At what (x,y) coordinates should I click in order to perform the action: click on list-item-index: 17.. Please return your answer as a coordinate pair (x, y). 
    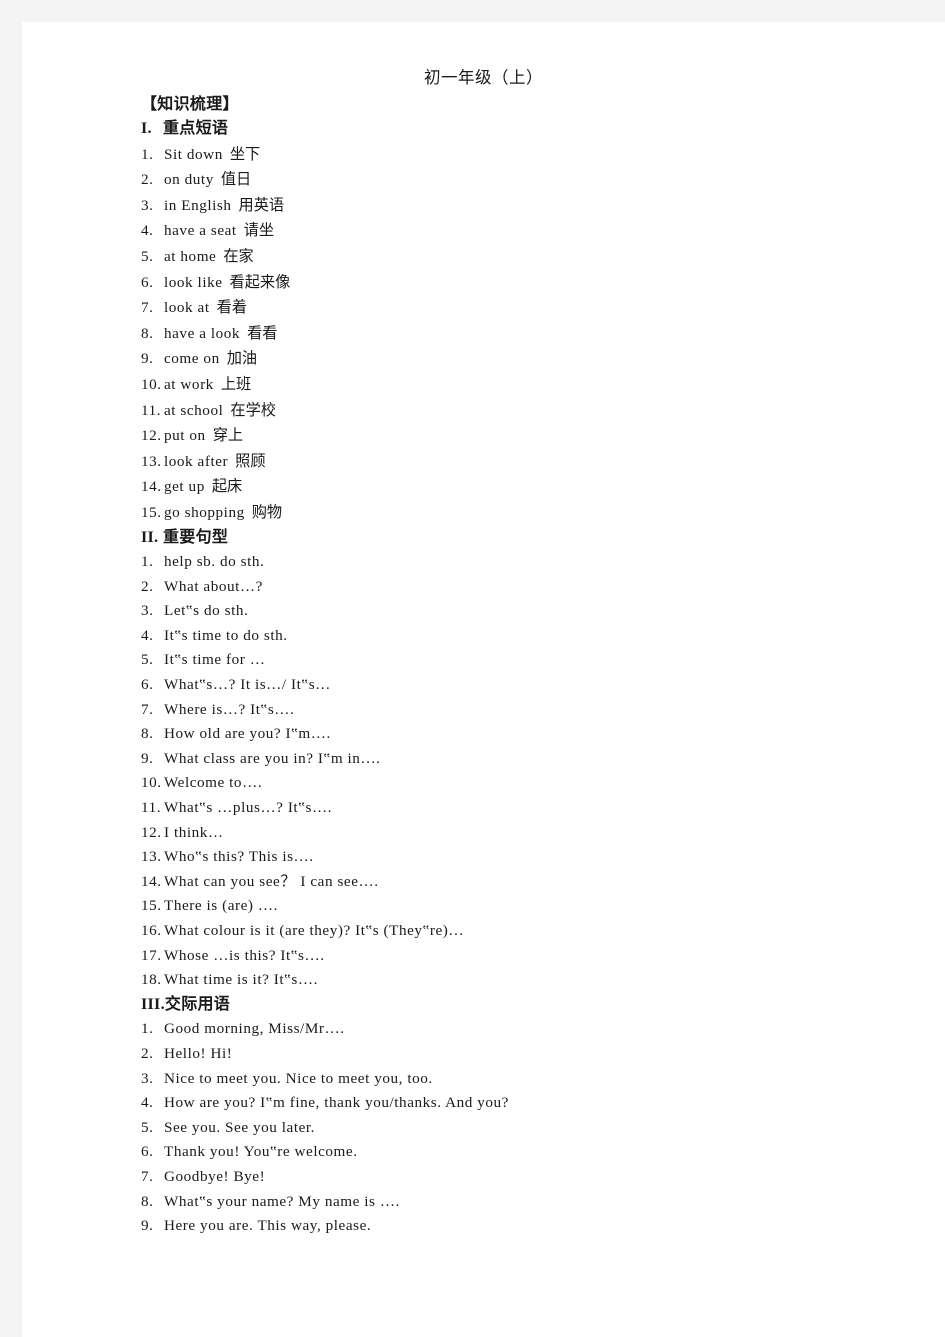
    Looking at the image, I should click on (151, 955).